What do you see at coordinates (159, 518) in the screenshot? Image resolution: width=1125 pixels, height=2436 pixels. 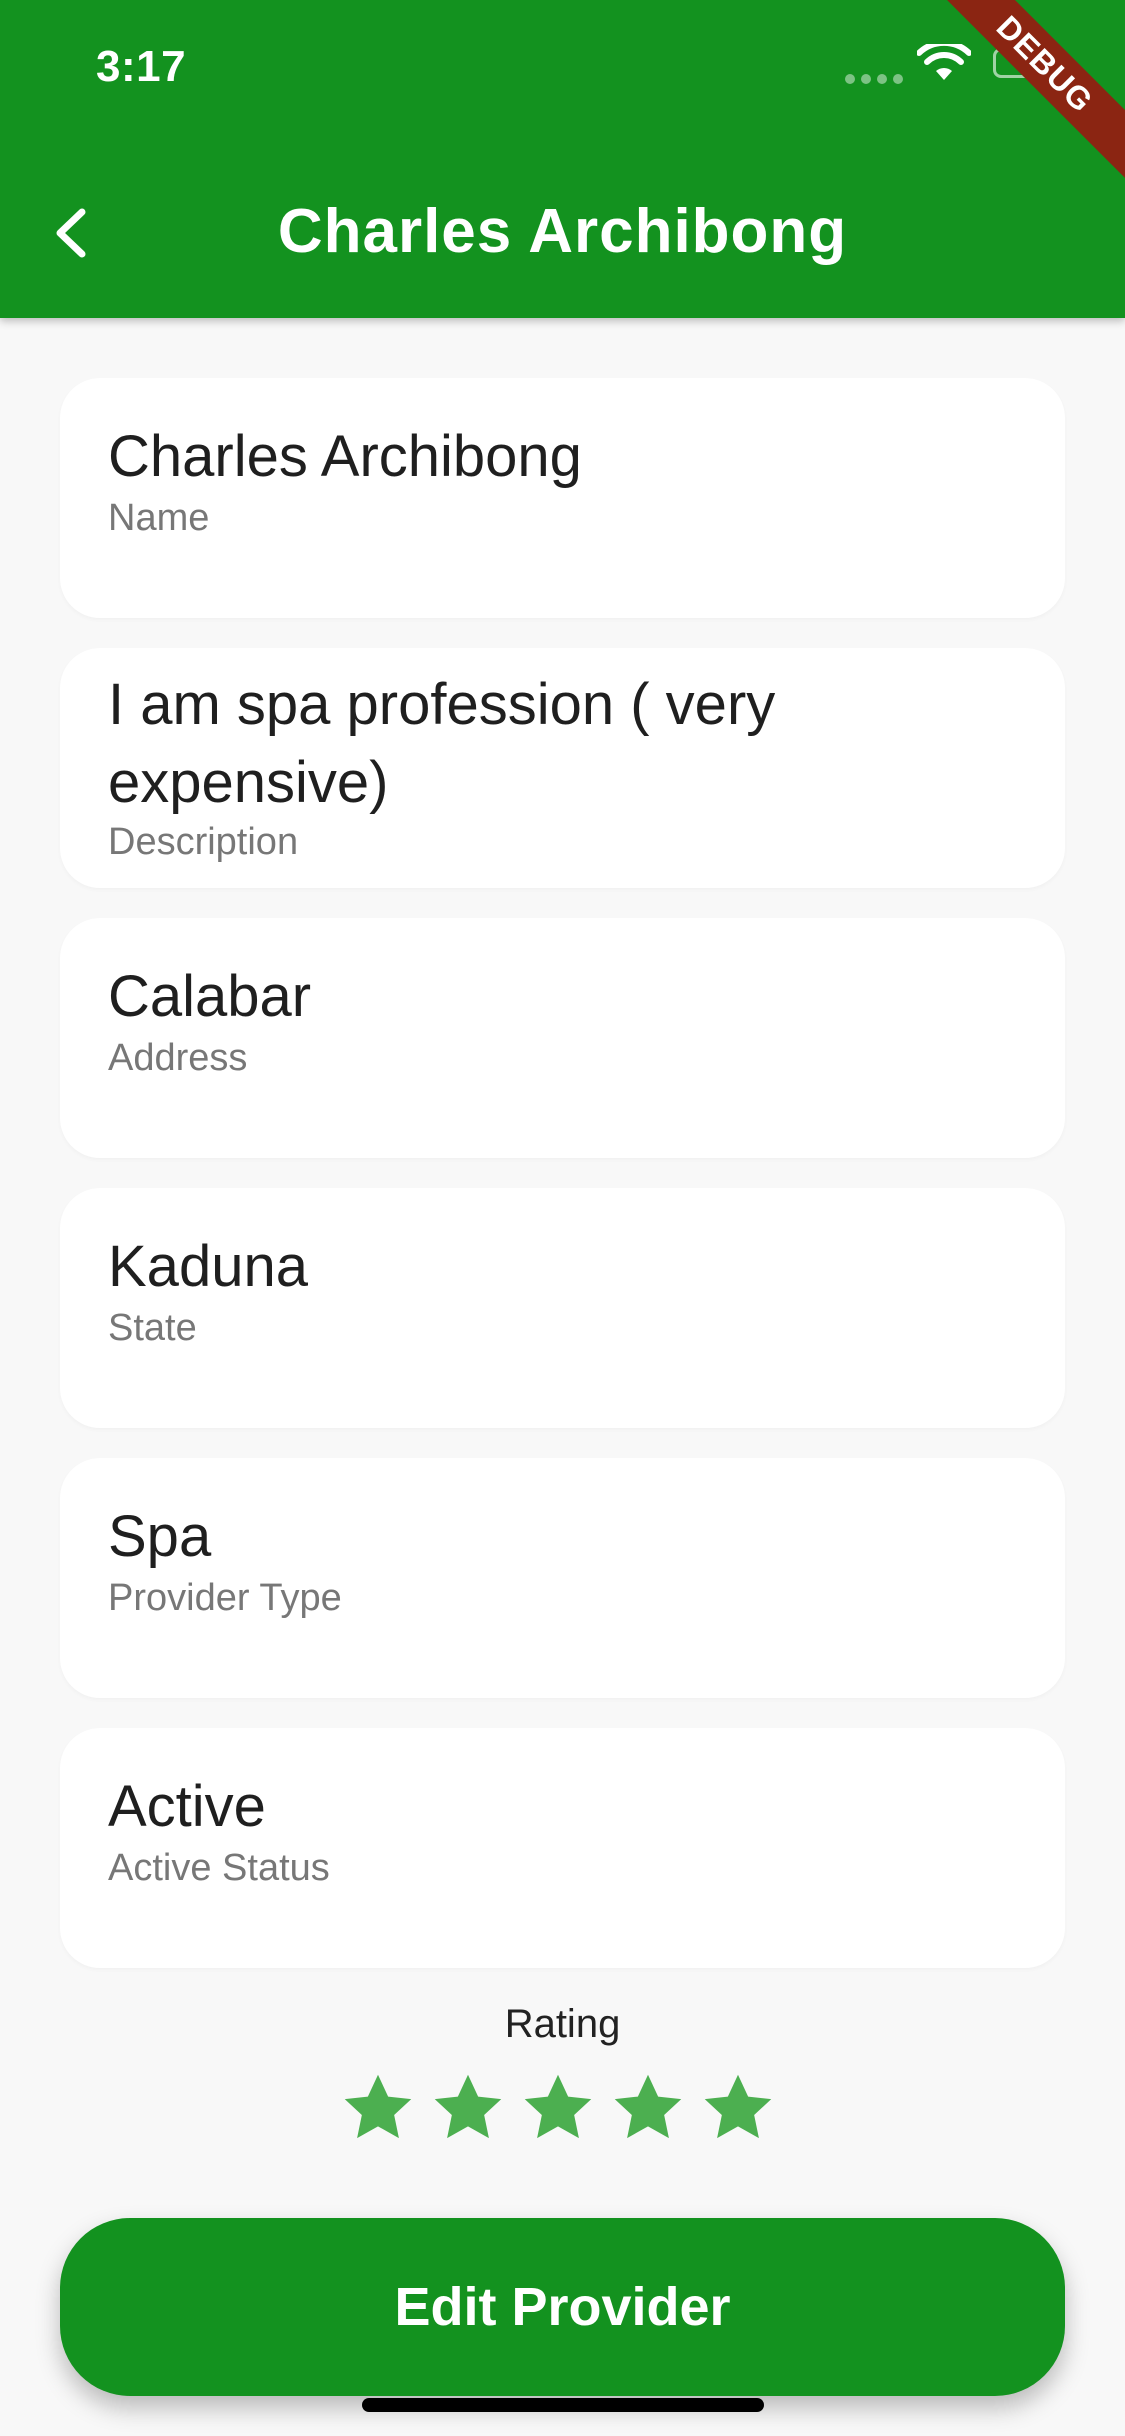 I see `name-label: Name` at bounding box center [159, 518].